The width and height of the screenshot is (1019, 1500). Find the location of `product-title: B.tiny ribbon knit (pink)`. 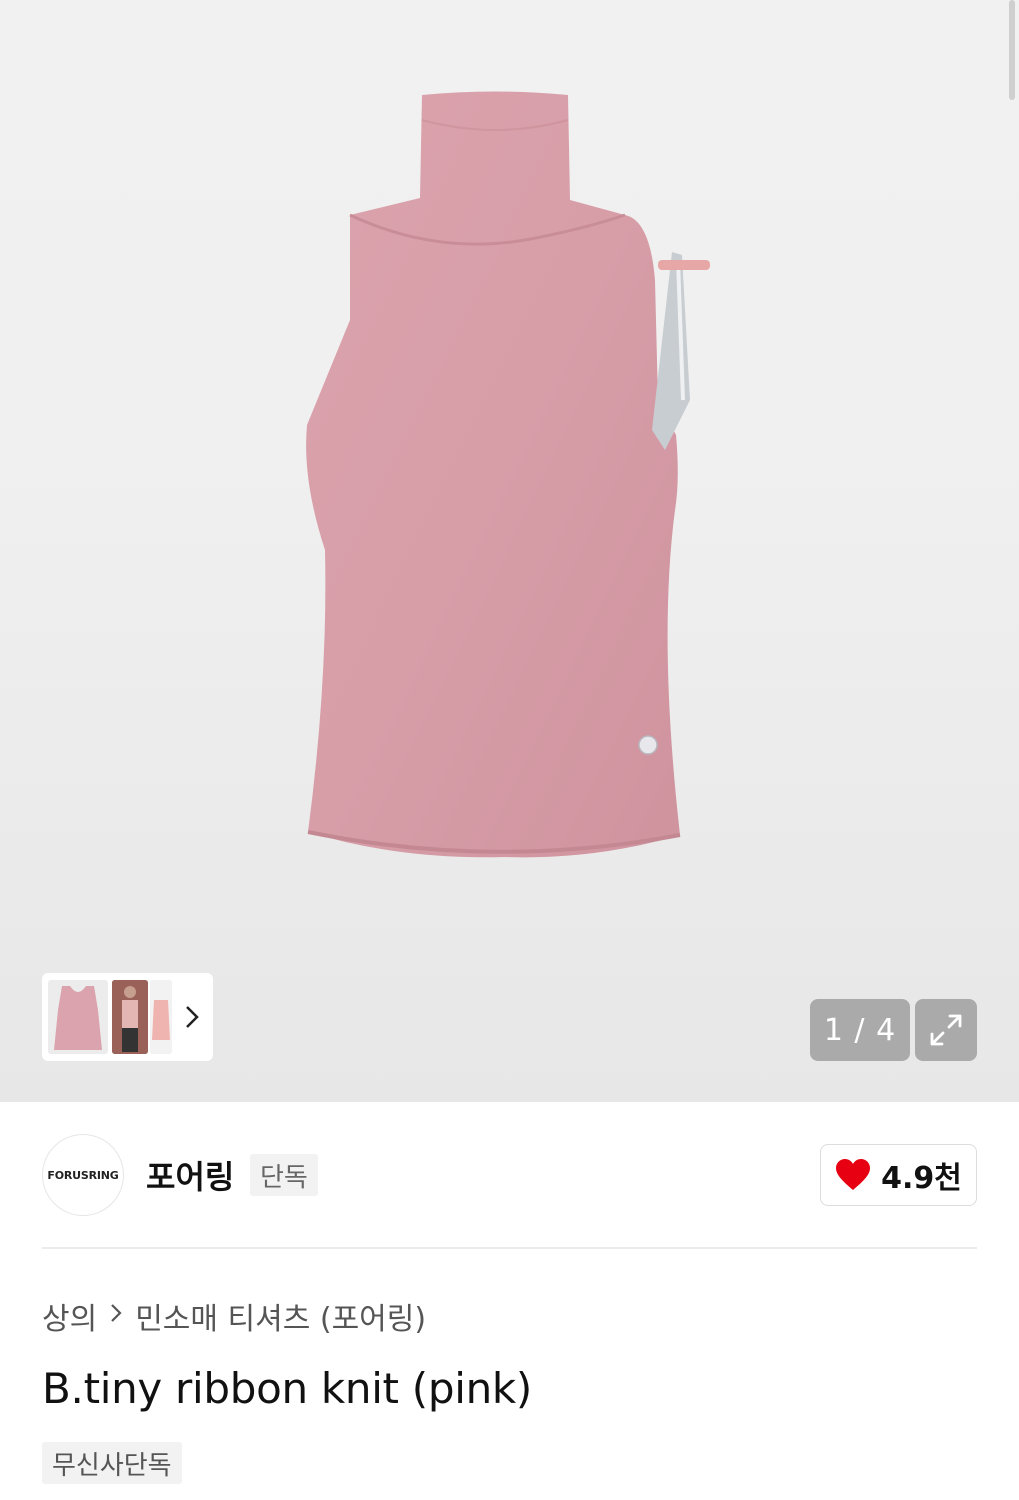

product-title: B.tiny ribbon knit (pink) is located at coordinates (287, 1388).